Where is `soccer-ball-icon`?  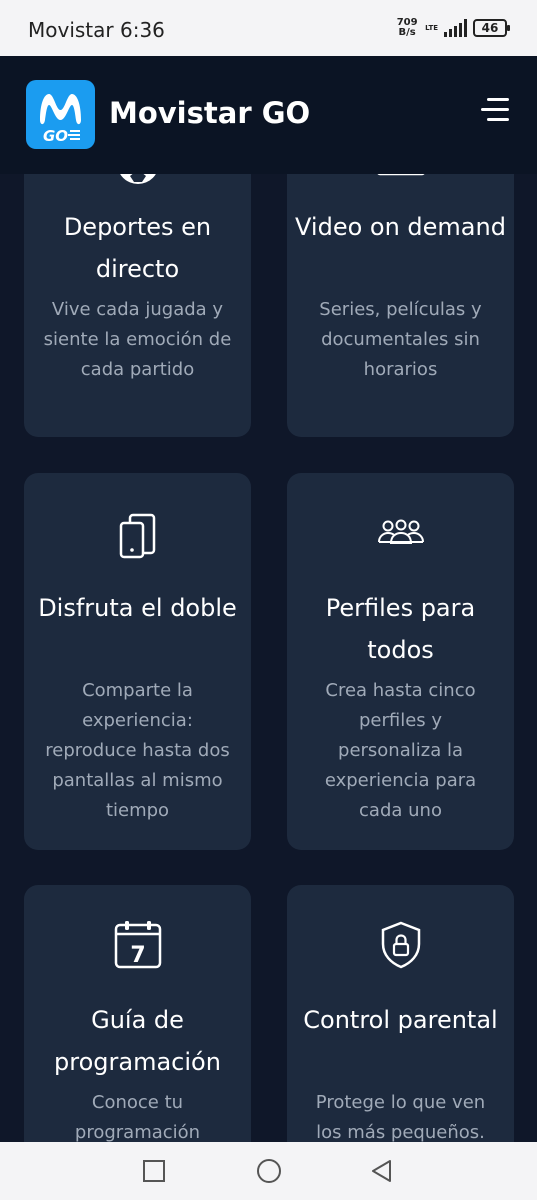
soccer-ball-icon is located at coordinates (137, 181).